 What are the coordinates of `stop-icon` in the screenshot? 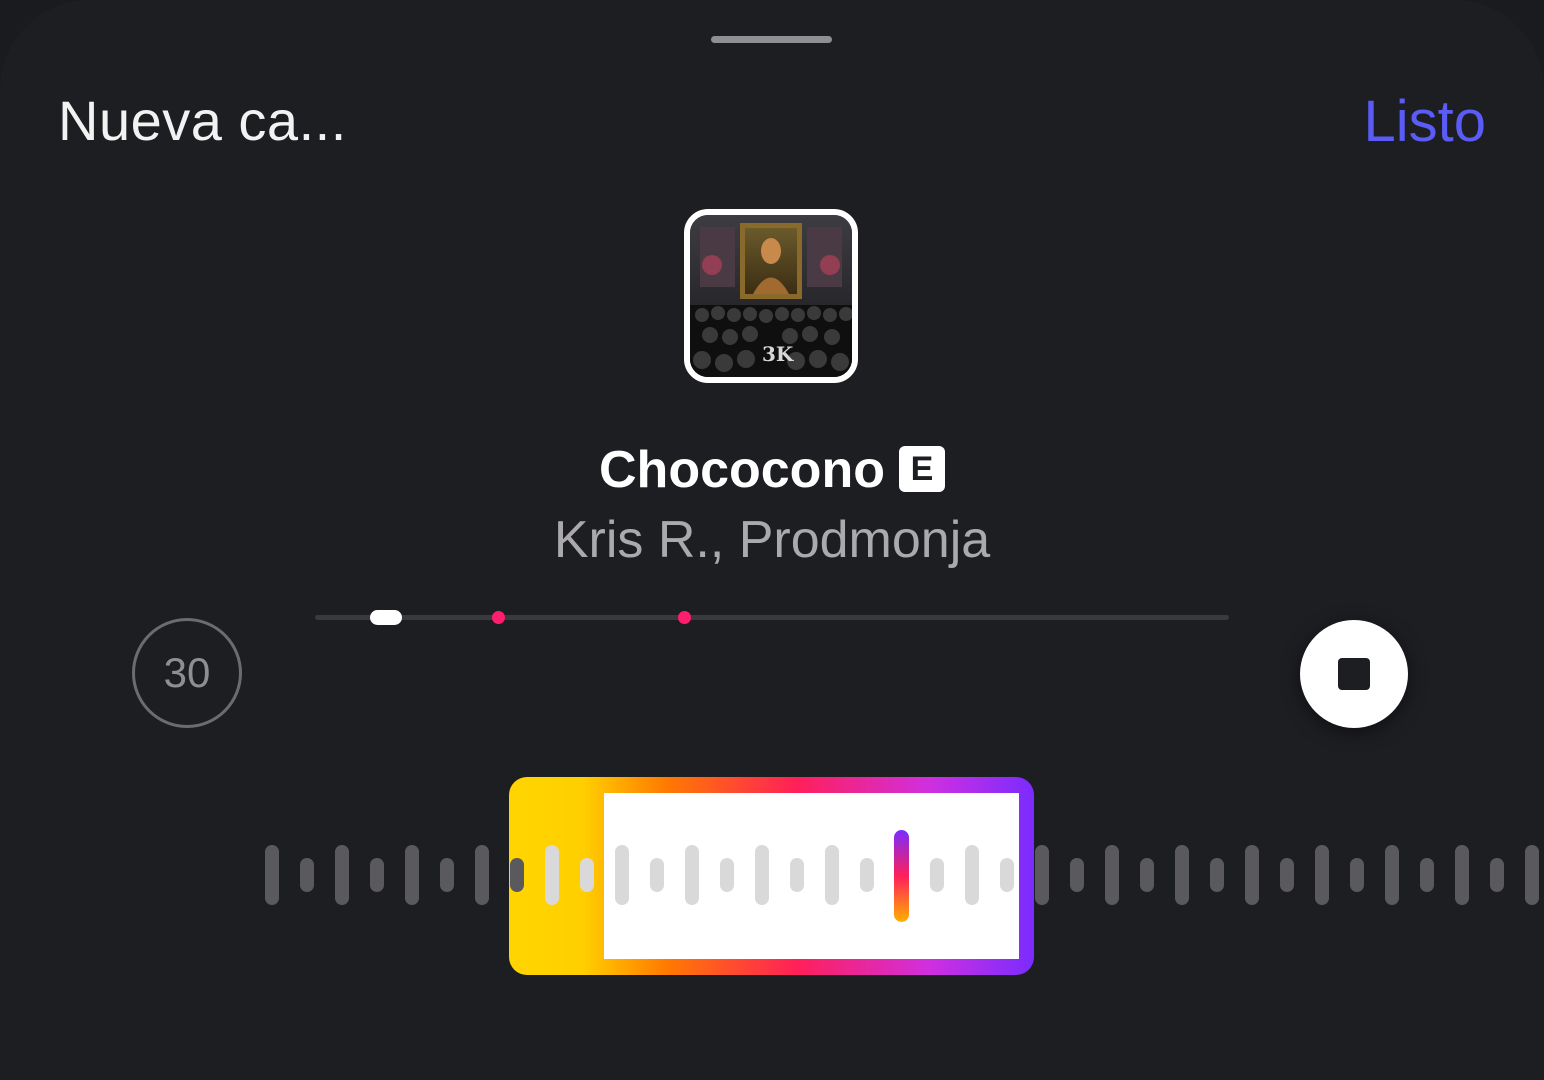 It's located at (1354, 674).